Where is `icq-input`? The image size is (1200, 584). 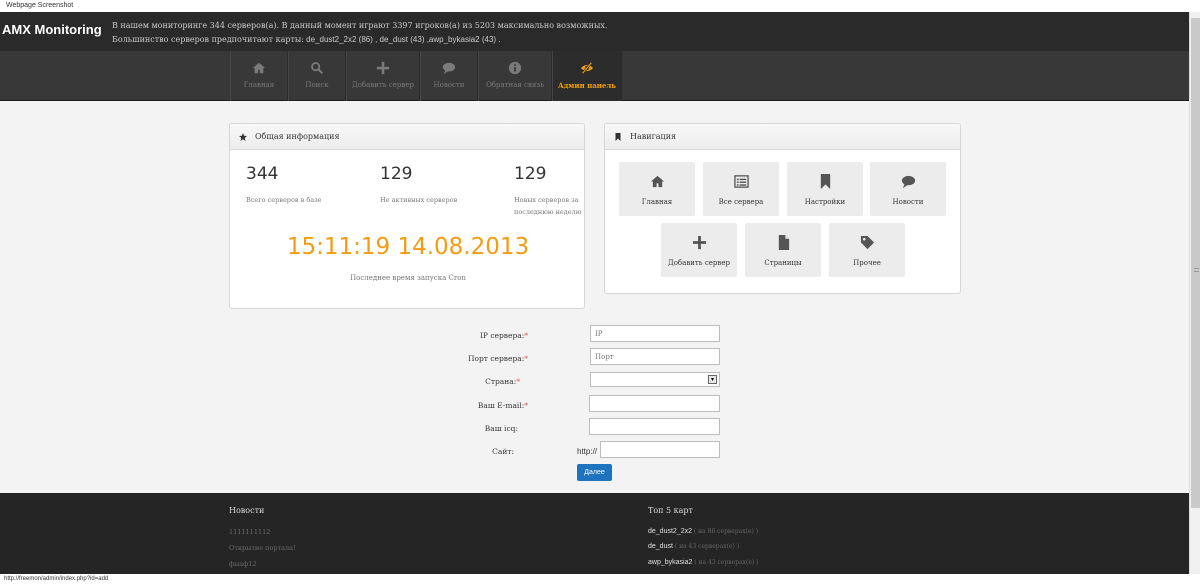 icq-input is located at coordinates (654, 426).